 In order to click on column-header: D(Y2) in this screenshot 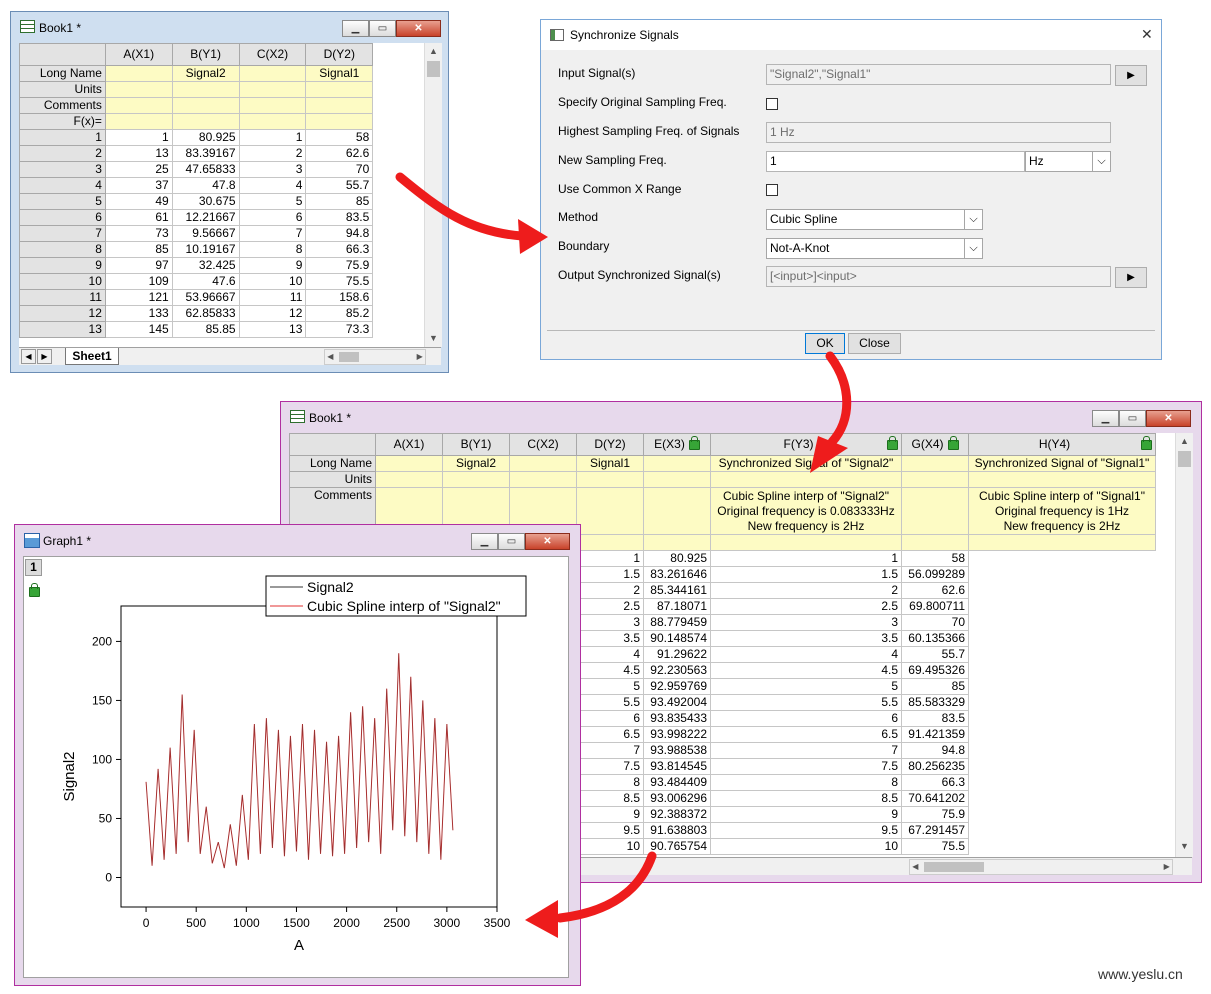, I will do `click(610, 444)`.